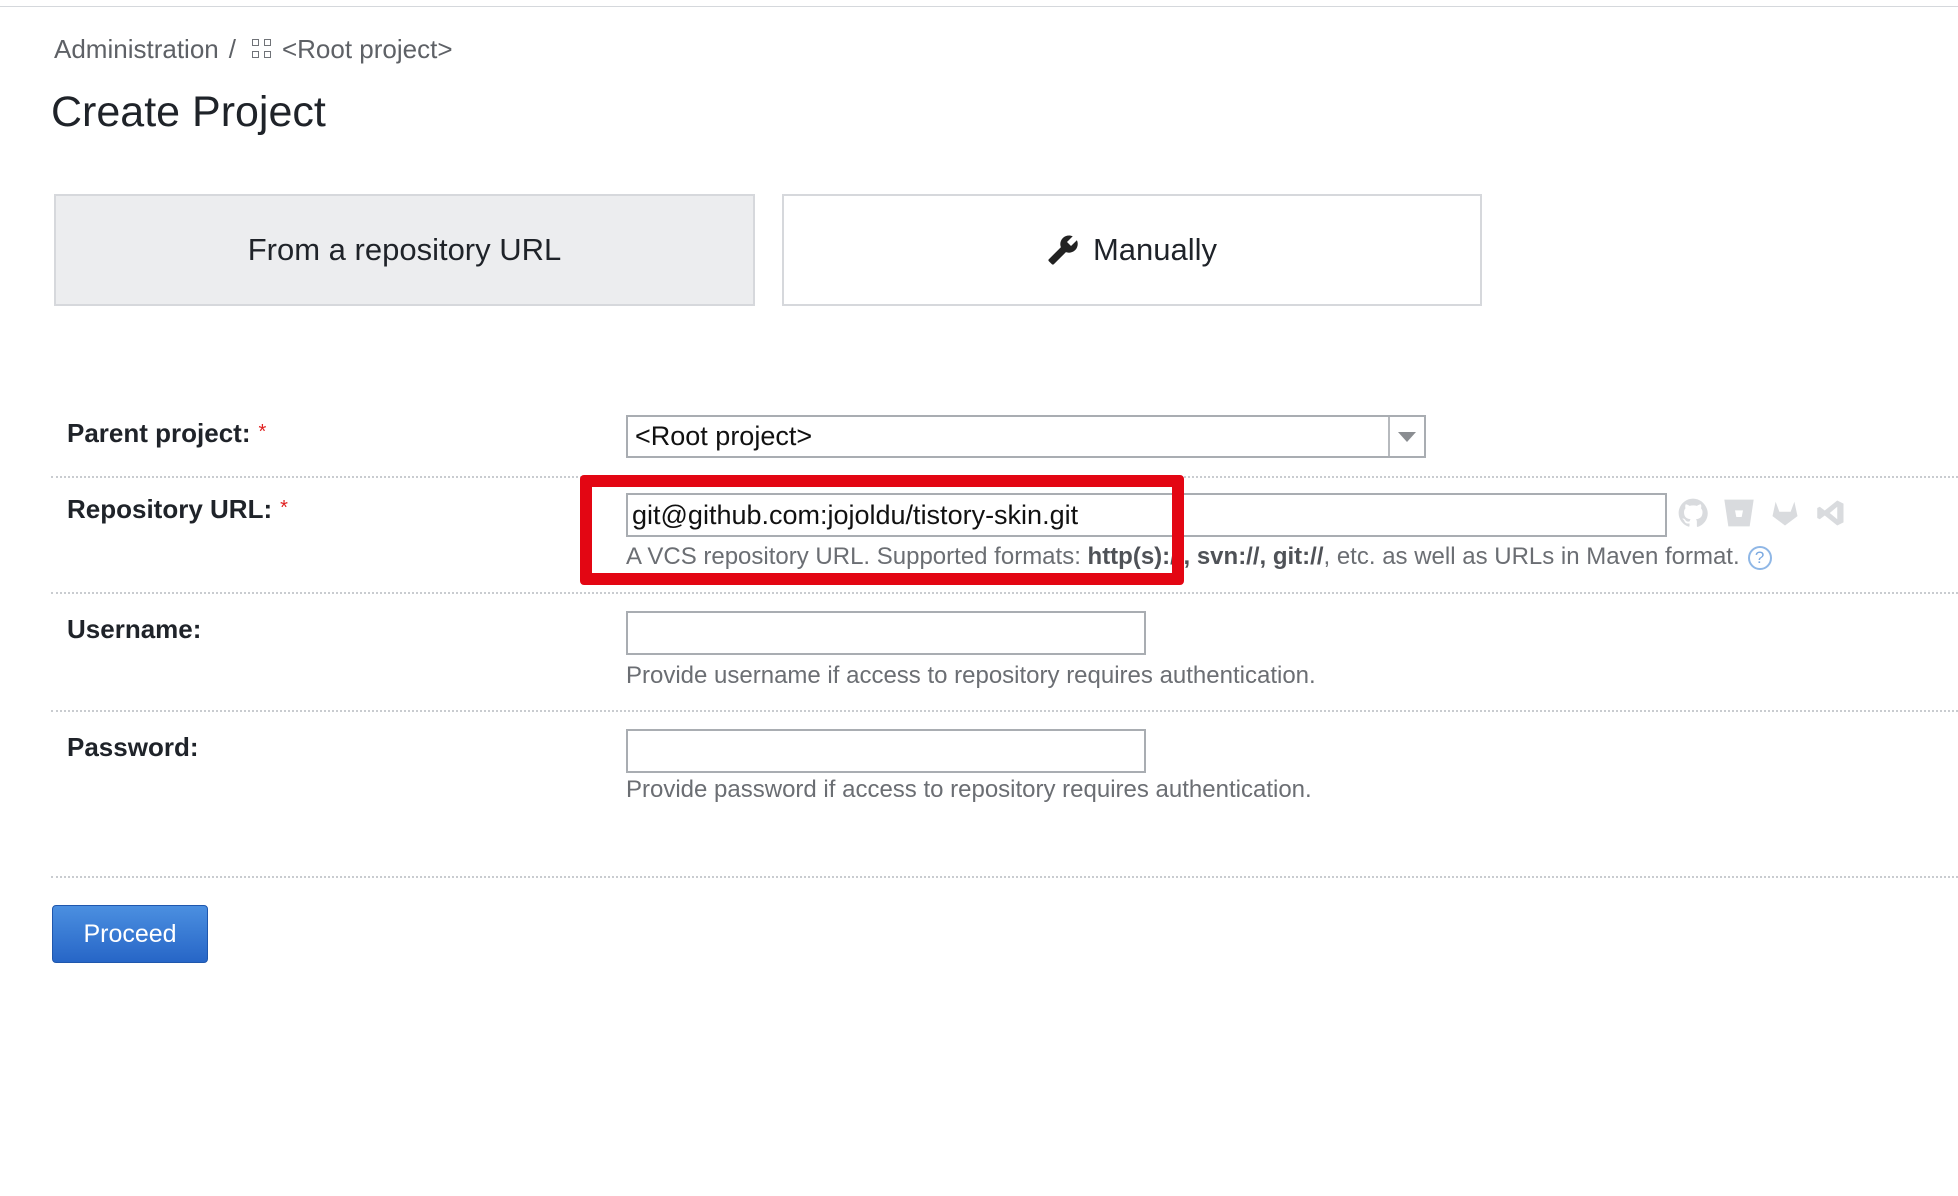 The image size is (1958, 1196). Describe the element at coordinates (886, 751) in the screenshot. I see `password-input` at that location.